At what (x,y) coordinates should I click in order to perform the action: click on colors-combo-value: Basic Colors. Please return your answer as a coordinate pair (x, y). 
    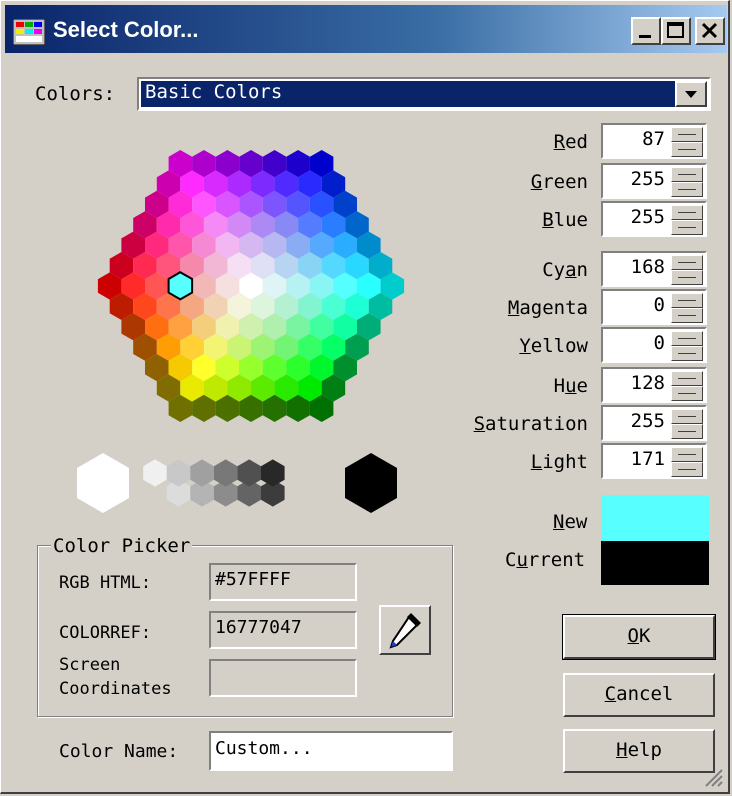
    Looking at the image, I should click on (214, 92).